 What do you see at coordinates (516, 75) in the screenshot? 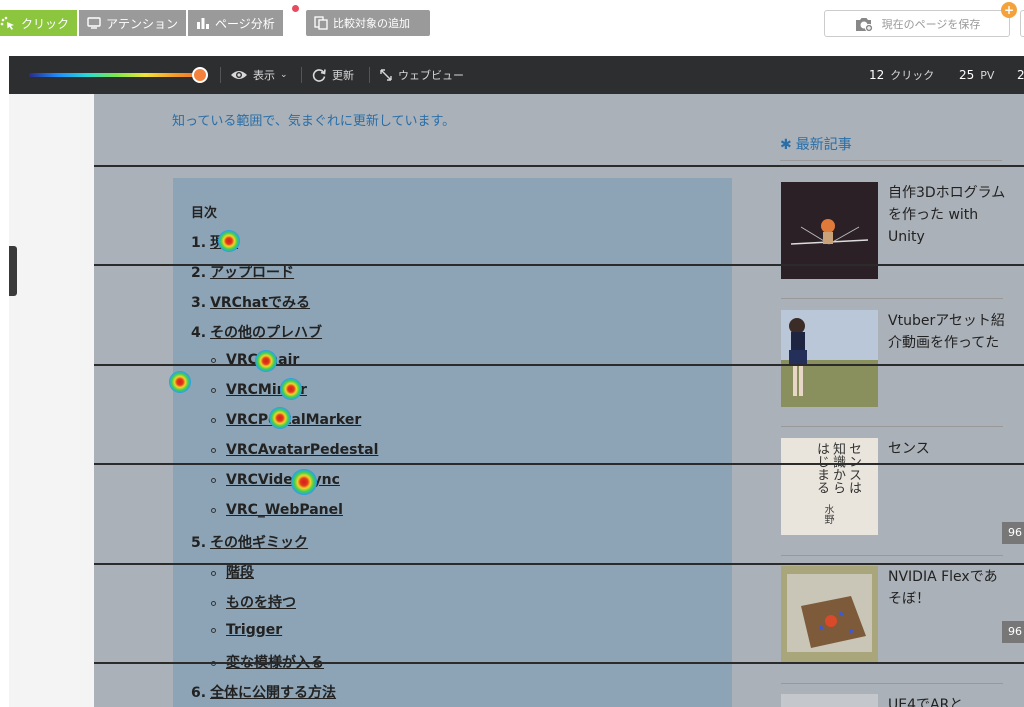
I see `heatmap-toolbar: 表示 ⌄ 更新 ウェブビュー 12 クリック 25 PV 2` at bounding box center [516, 75].